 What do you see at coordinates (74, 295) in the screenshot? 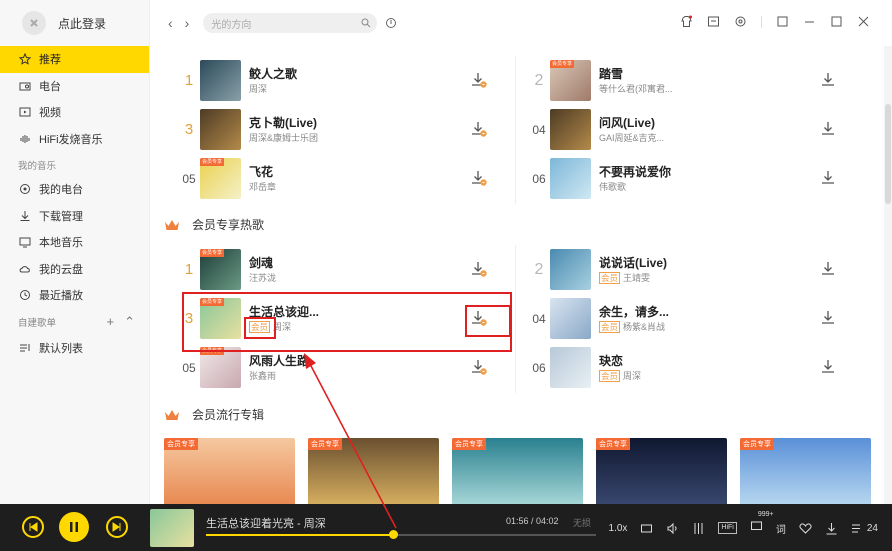
I see `sidebar-item-recent: 最近播放` at bounding box center [74, 295].